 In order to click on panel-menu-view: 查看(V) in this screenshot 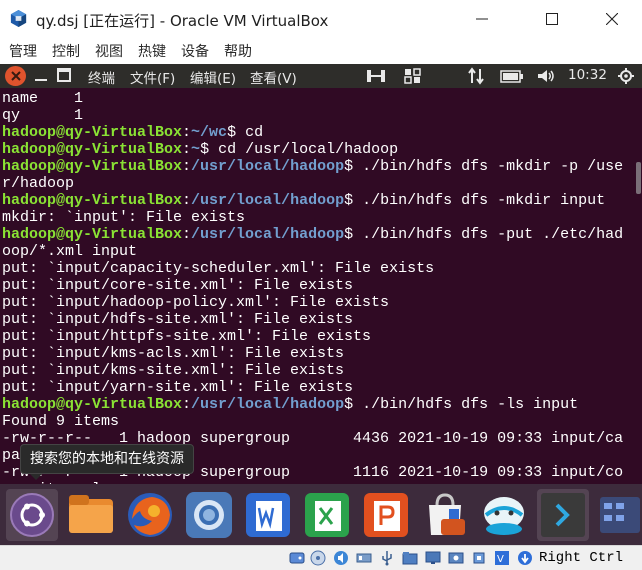, I will do `click(273, 77)`.